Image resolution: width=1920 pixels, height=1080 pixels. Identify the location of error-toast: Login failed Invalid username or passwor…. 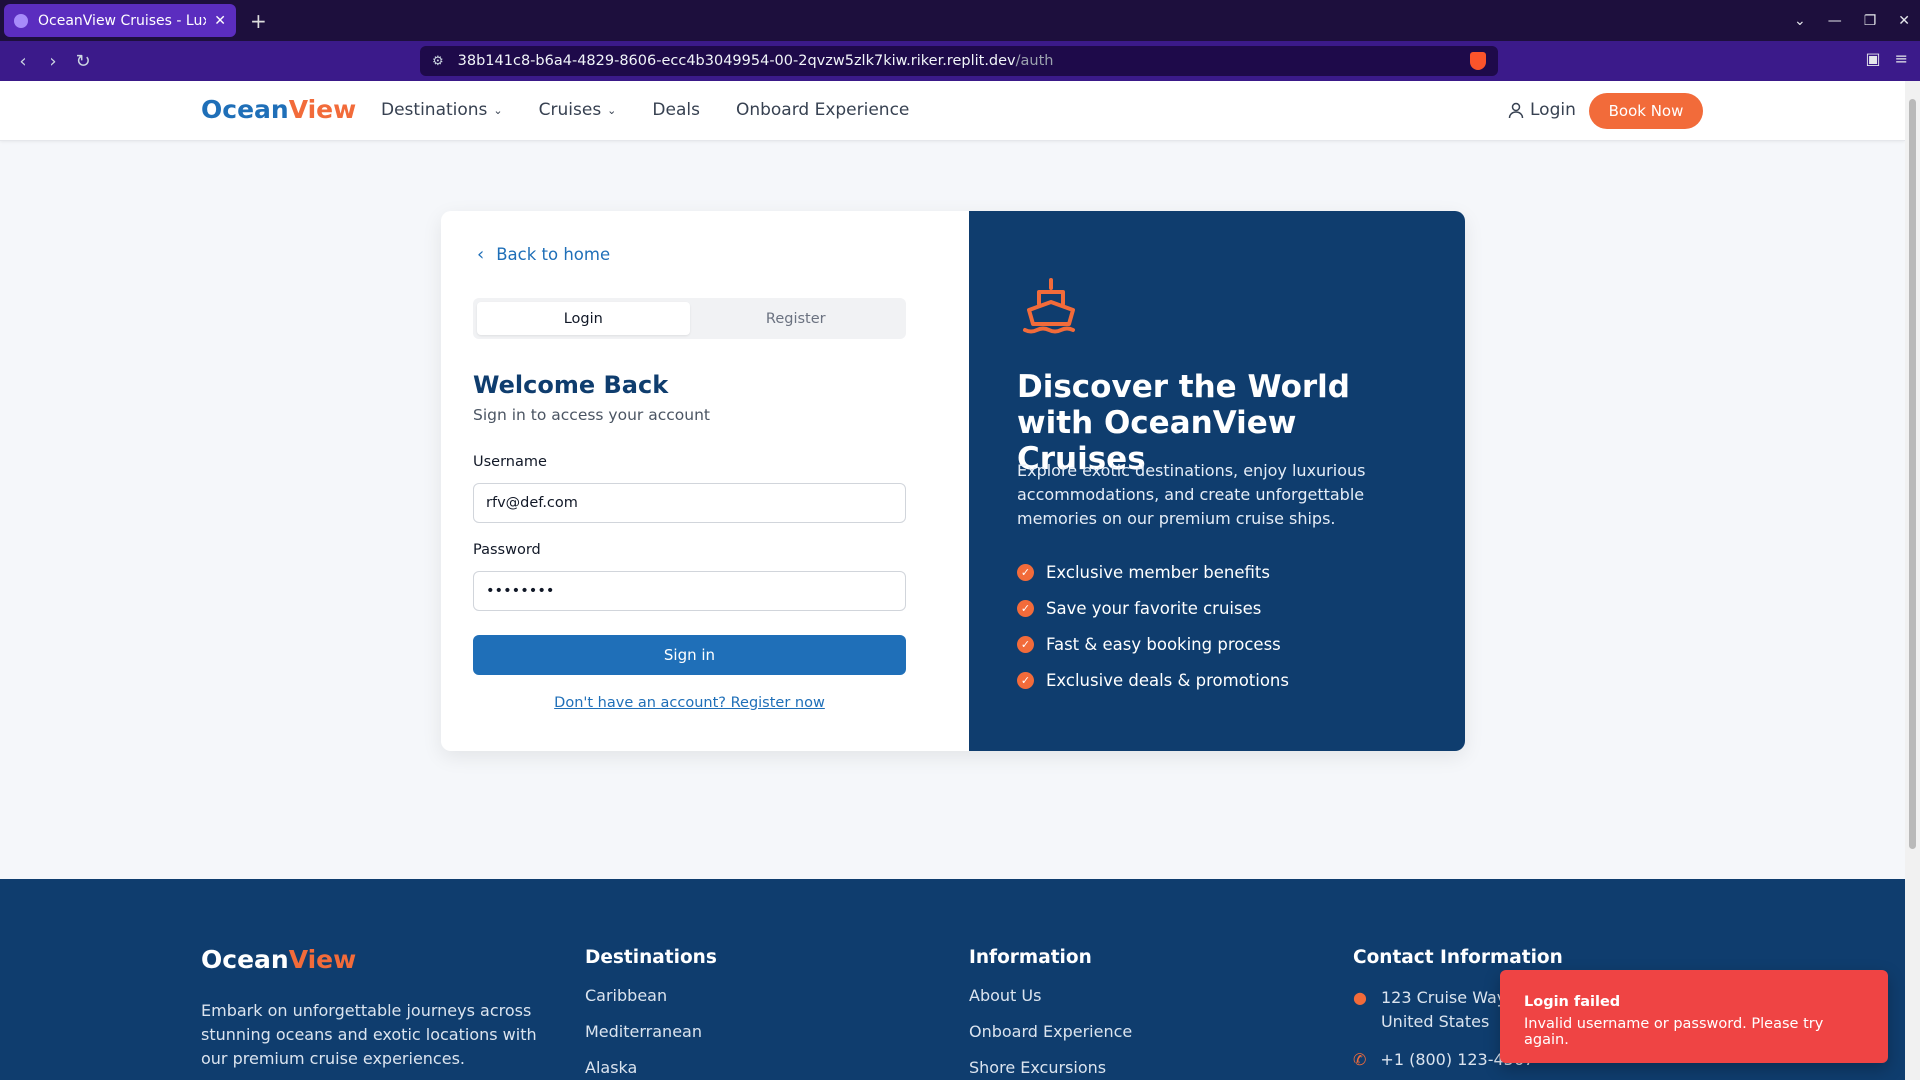
(1694, 1016).